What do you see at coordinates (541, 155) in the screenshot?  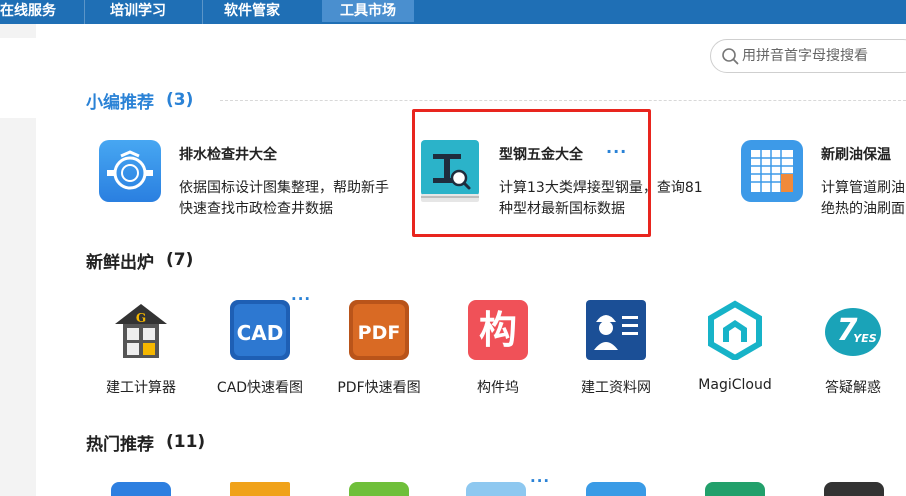 I see `rec-name: 型钢五金大全` at bounding box center [541, 155].